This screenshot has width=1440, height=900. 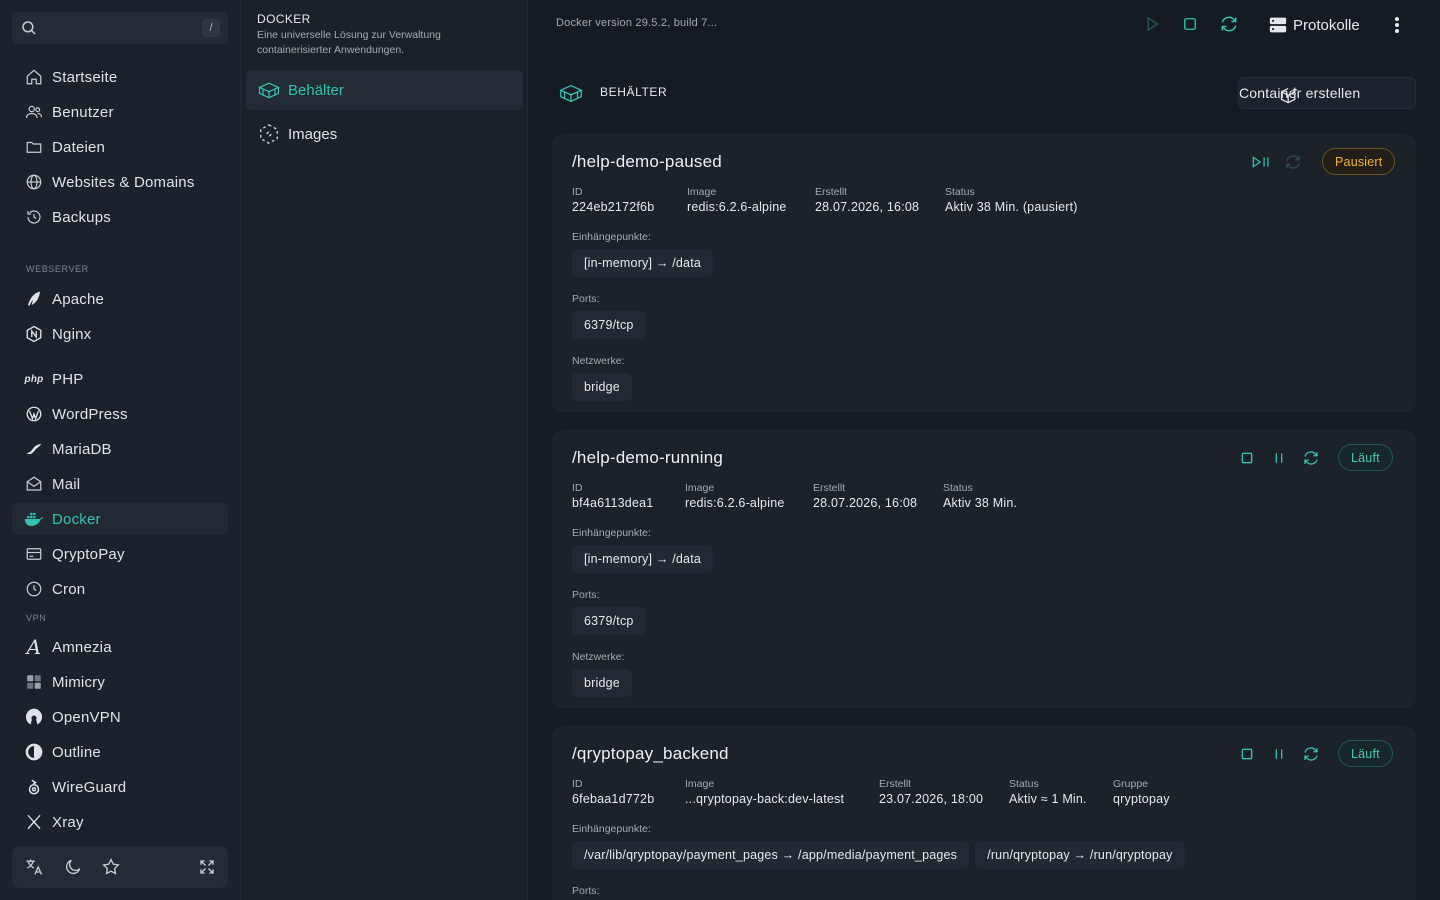 What do you see at coordinates (1314, 25) in the screenshot?
I see `logs-button: Protokolle` at bounding box center [1314, 25].